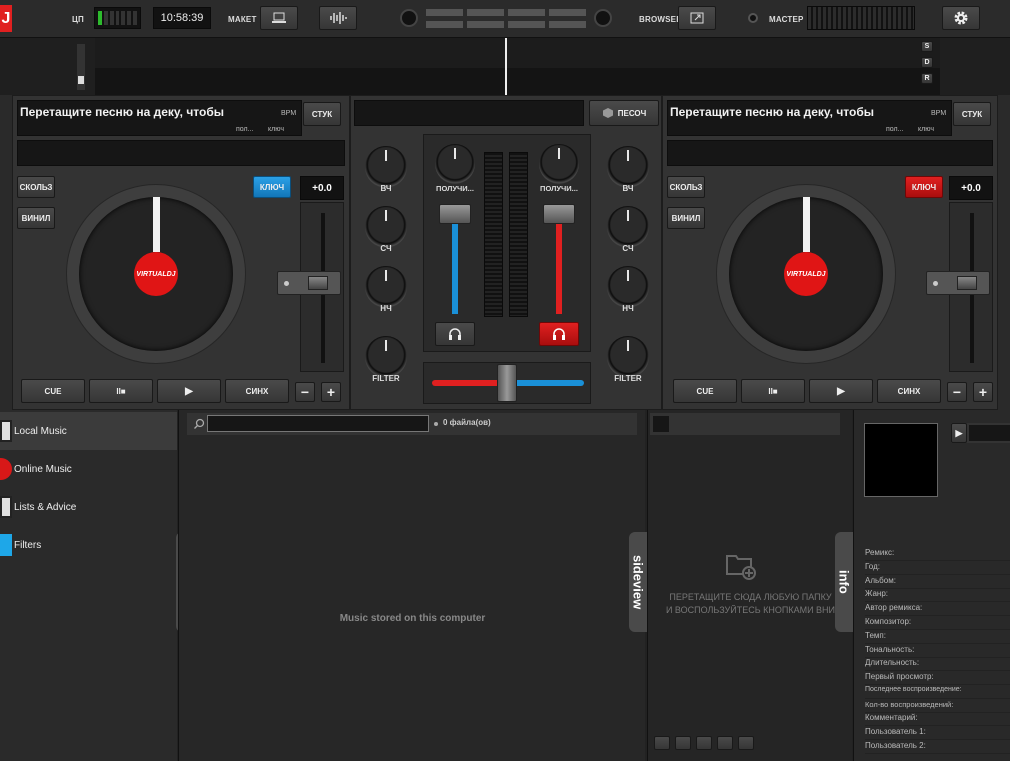  I want to click on deck-right-logo: VIRTUALDJ, so click(806, 274).